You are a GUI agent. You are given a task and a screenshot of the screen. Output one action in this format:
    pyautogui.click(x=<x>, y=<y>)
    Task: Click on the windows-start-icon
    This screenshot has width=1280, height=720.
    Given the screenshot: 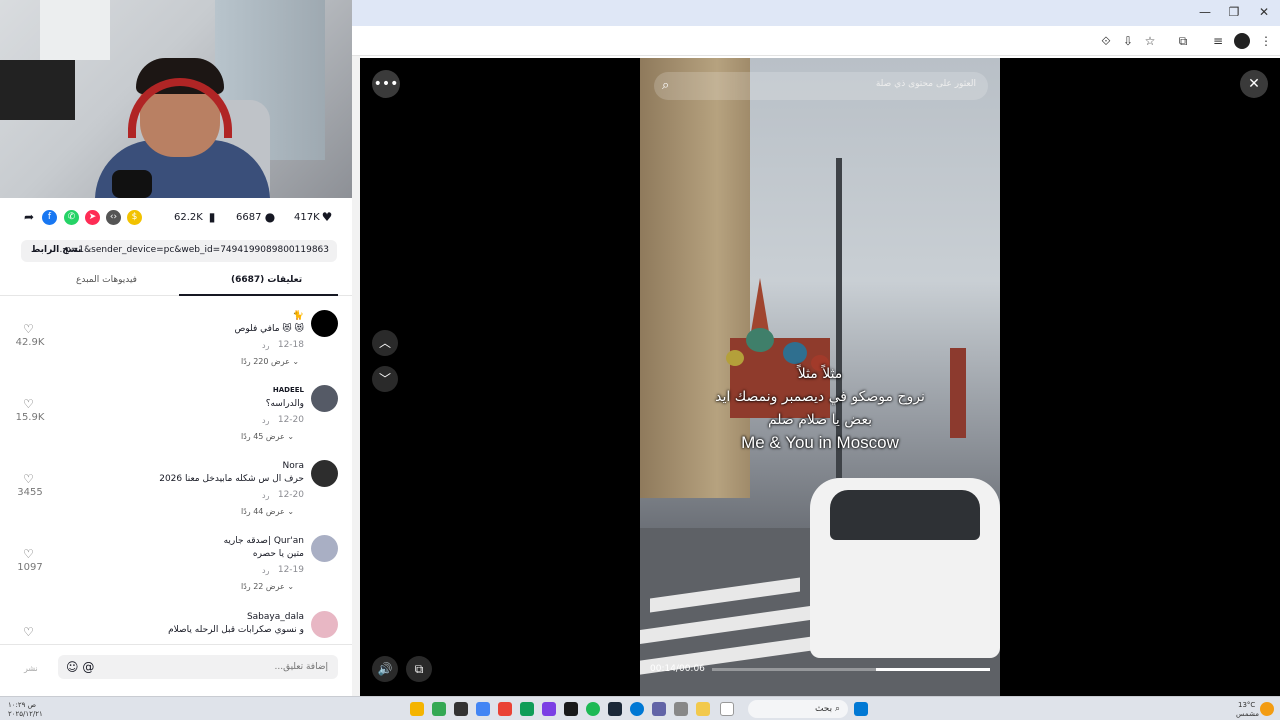 What is the action you would take?
    pyautogui.click(x=861, y=709)
    